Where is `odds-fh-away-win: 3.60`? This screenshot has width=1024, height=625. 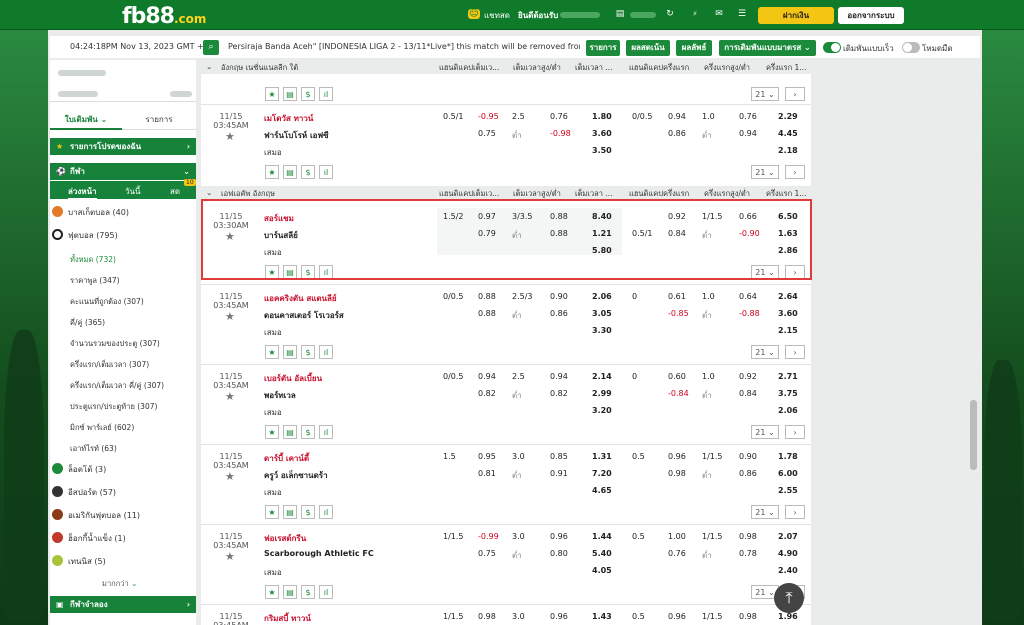
odds-fh-away-win: 3.60 is located at coordinates (788, 313).